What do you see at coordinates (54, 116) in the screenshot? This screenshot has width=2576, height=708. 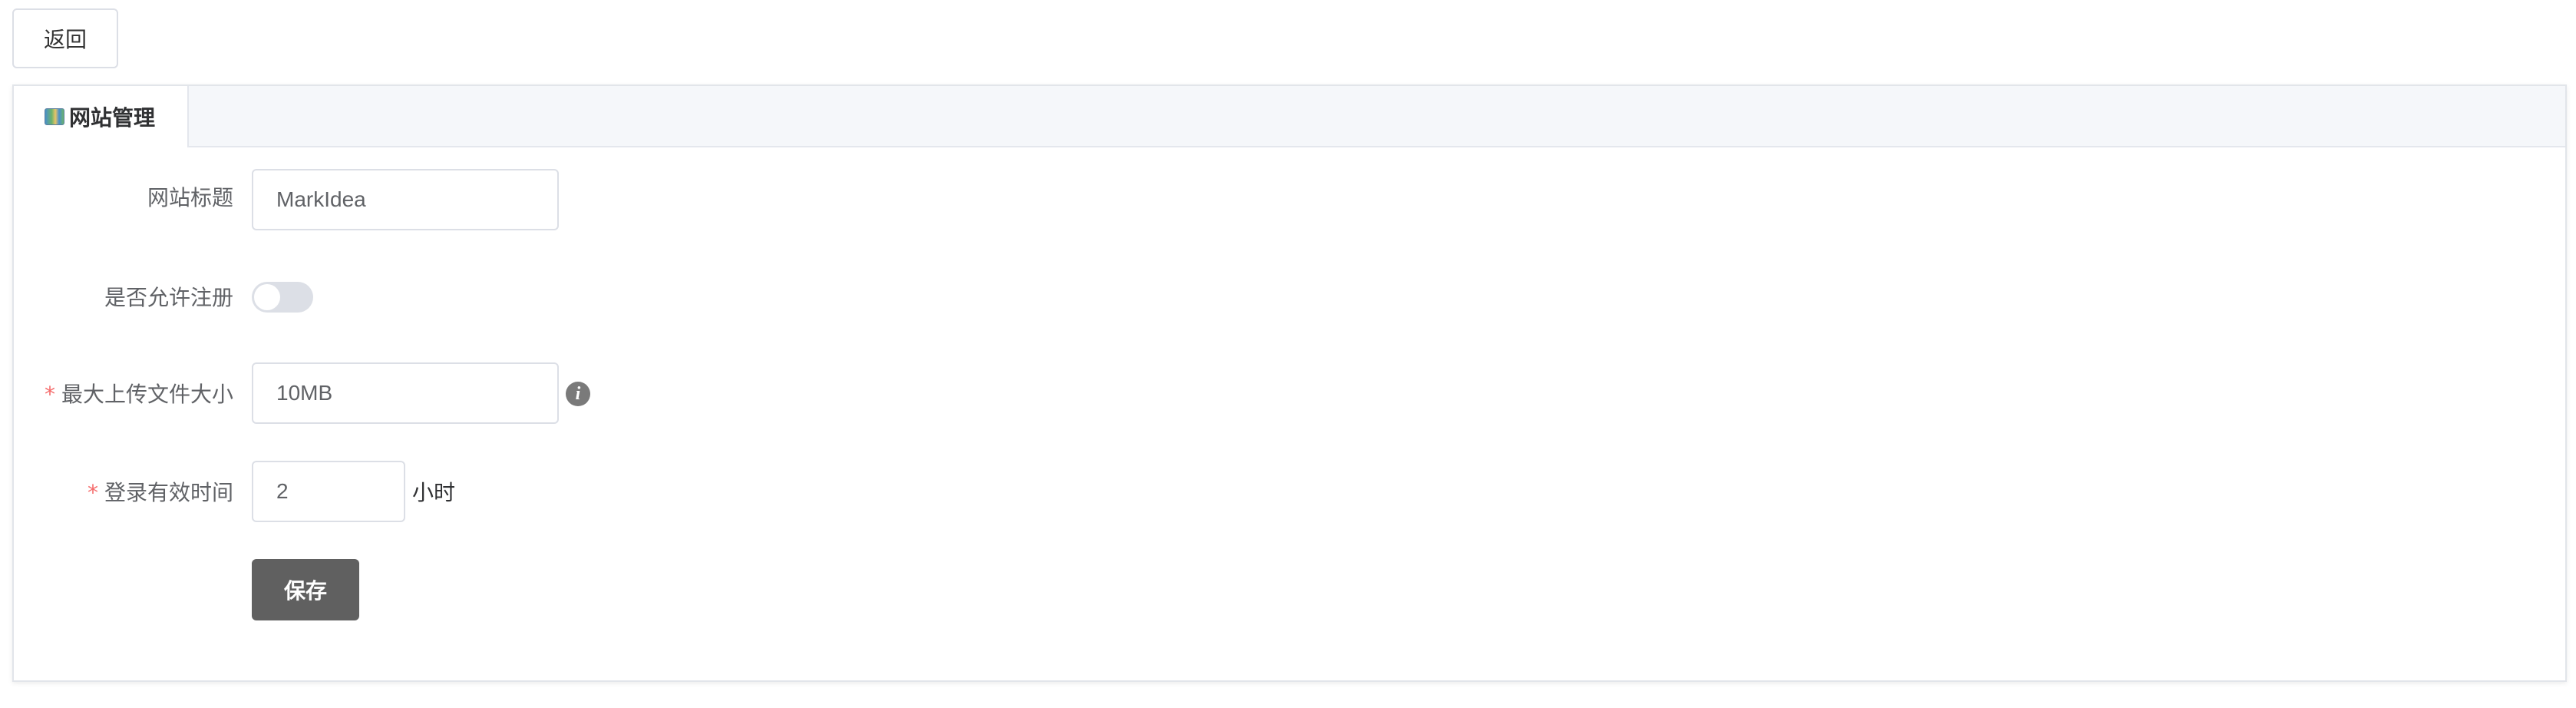 I see `map-icon` at bounding box center [54, 116].